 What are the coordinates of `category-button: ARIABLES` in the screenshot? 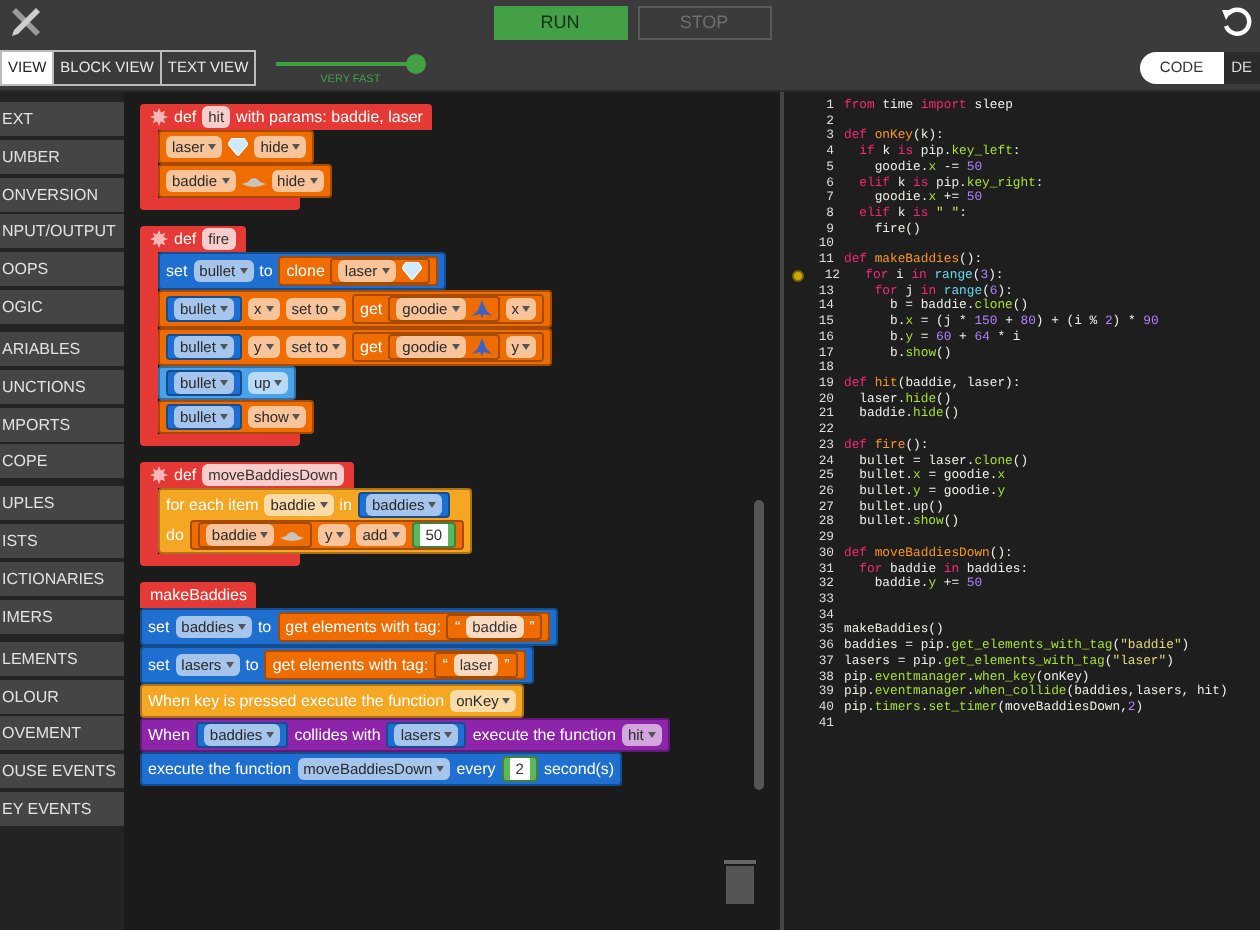 It's located at (62, 348).